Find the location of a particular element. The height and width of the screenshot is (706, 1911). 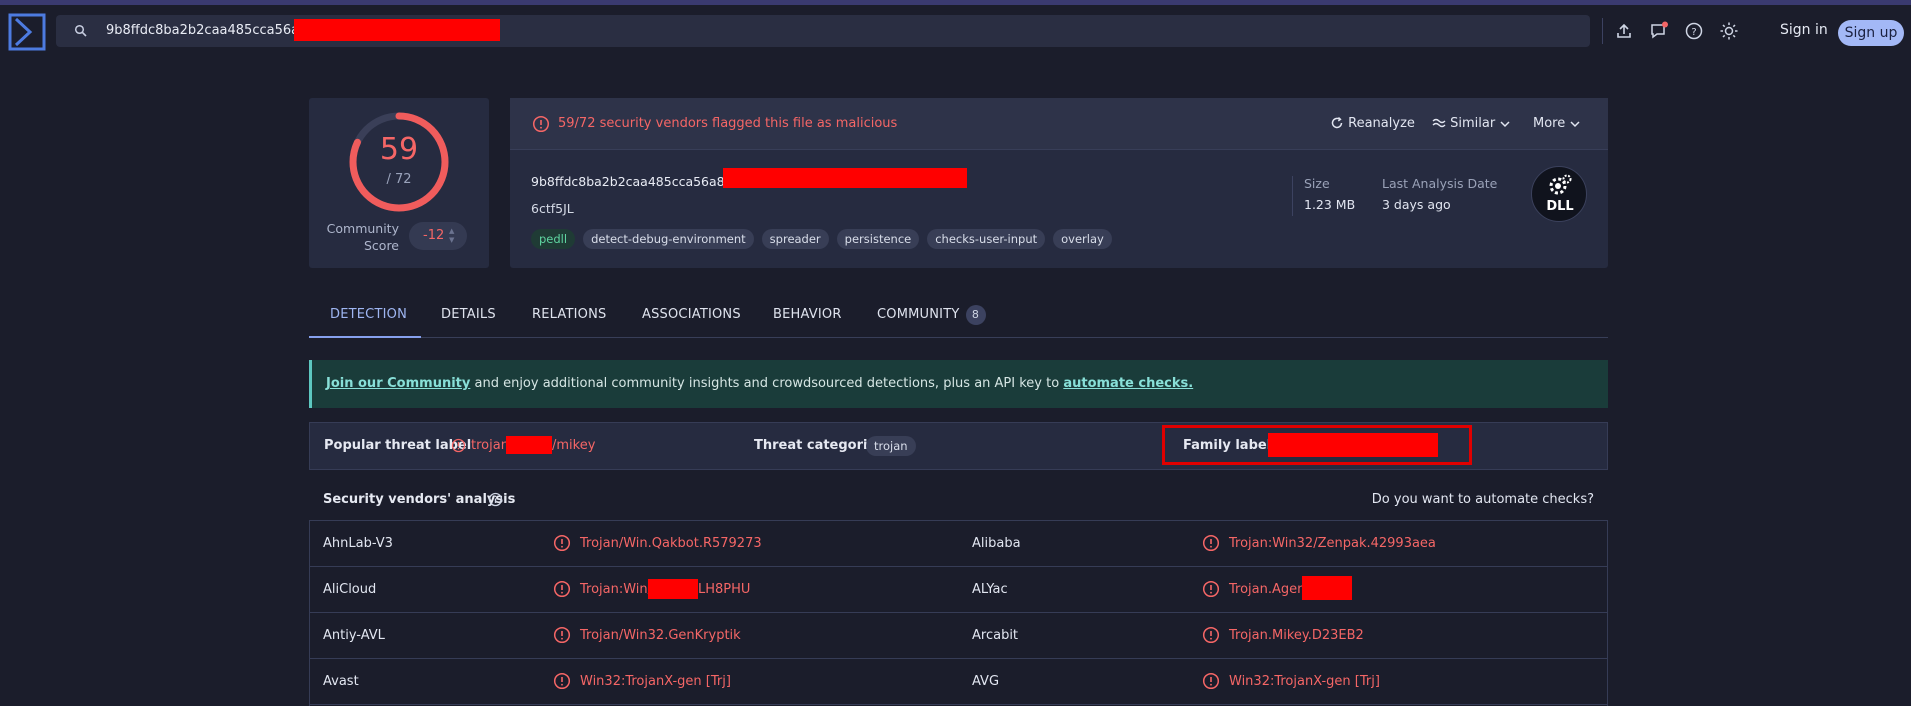

file-tag: pedll is located at coordinates (553, 239).